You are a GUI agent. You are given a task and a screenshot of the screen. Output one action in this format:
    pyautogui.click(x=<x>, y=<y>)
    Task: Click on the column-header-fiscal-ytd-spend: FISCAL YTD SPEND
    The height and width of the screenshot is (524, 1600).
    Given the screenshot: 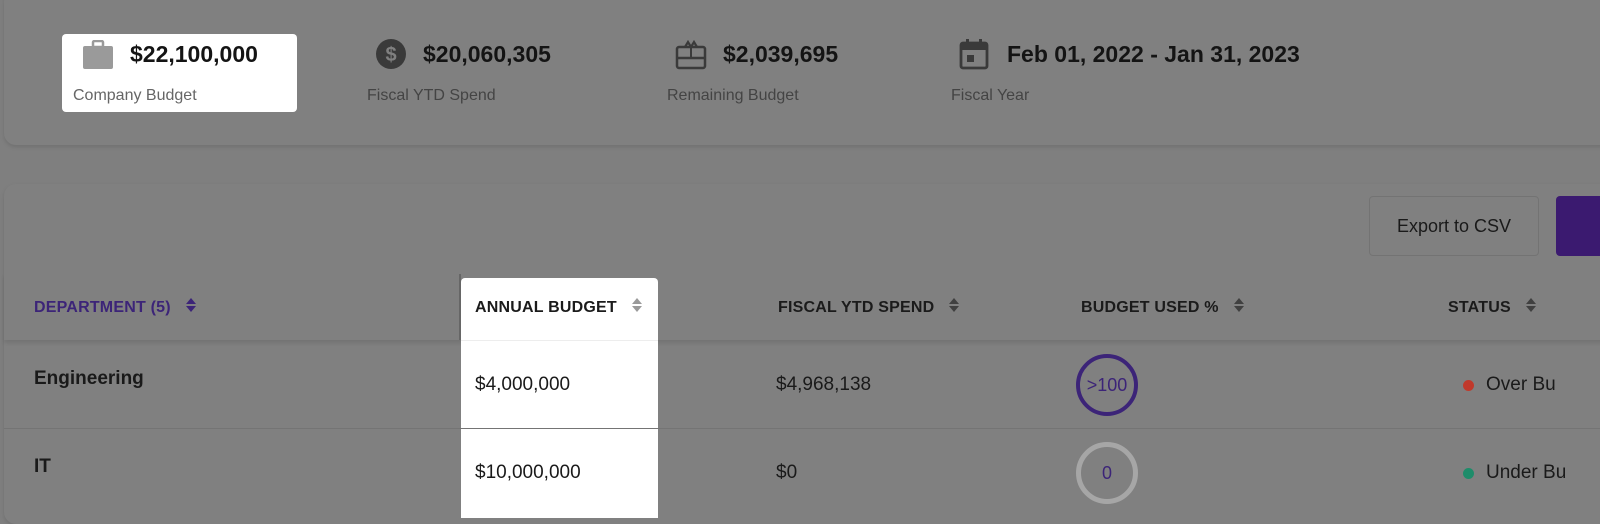 What is the action you would take?
    pyautogui.click(x=869, y=307)
    